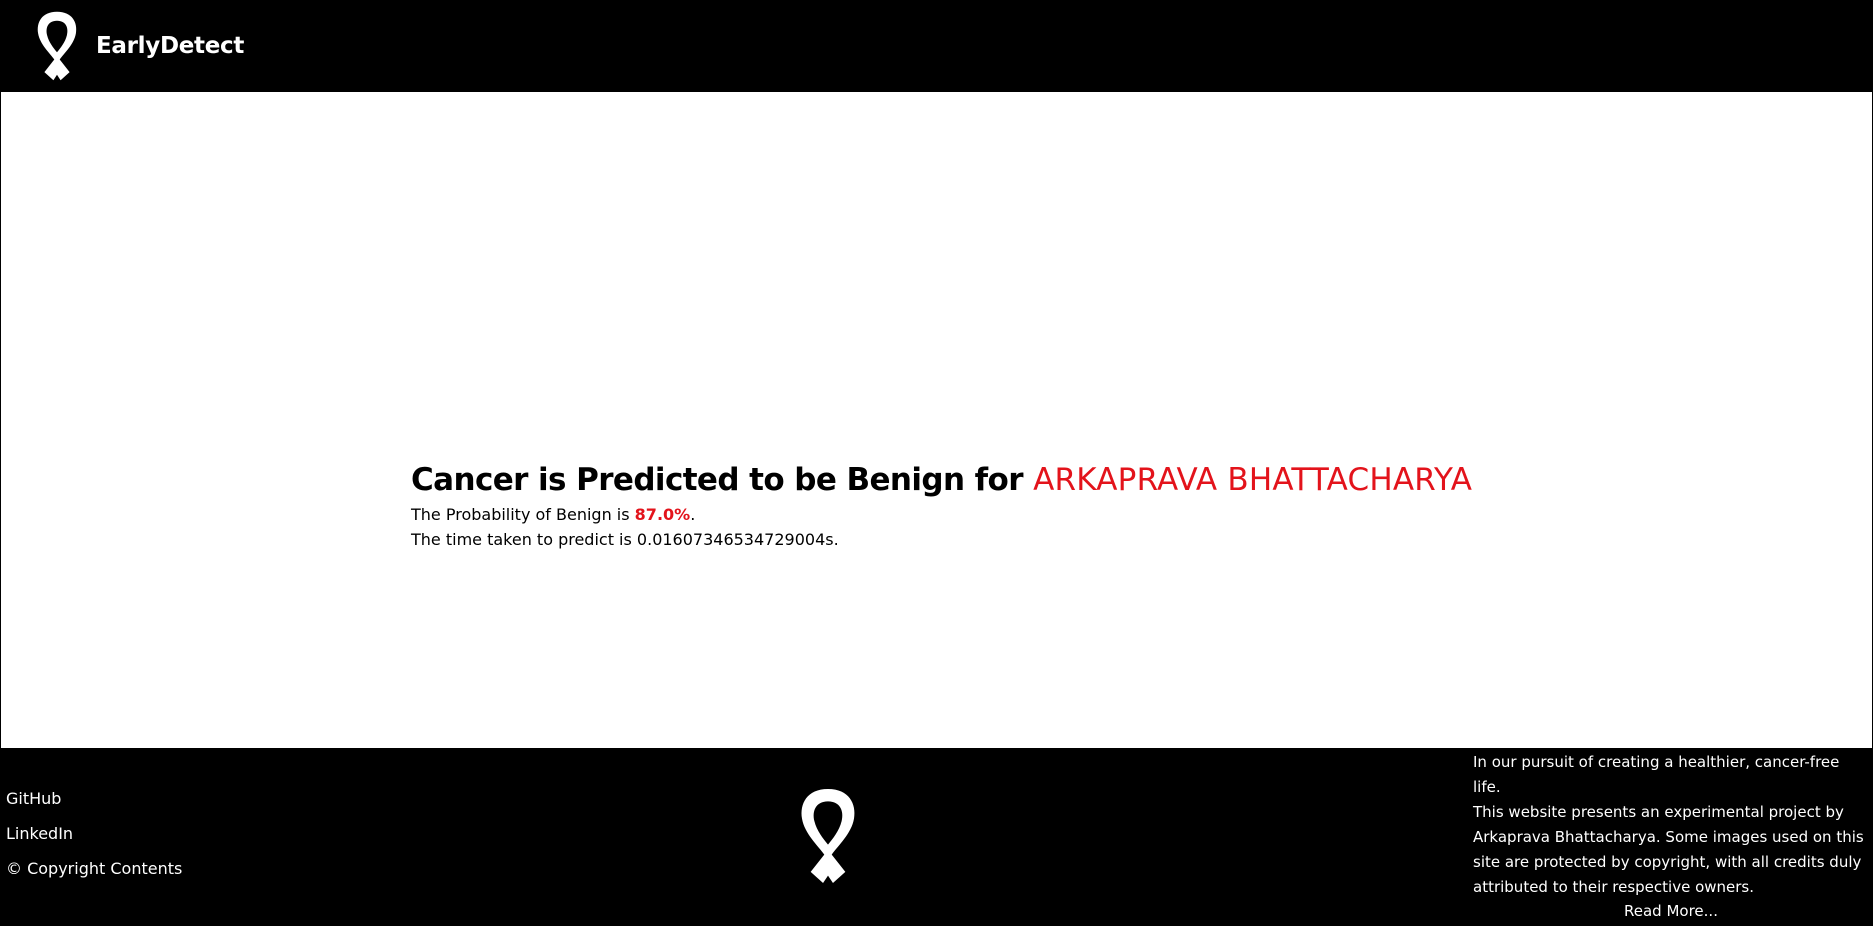 The height and width of the screenshot is (926, 1873). Describe the element at coordinates (94, 869) in the screenshot. I see `copyright-link: © Copyright Contents` at that location.